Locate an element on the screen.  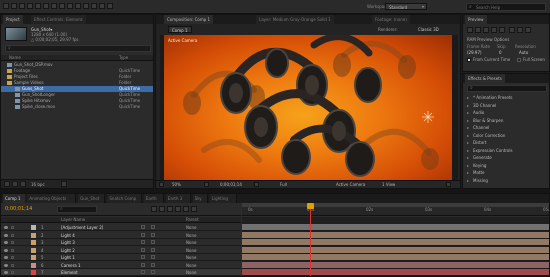
interpret-footage-icon is located at coordinates (7, 184).